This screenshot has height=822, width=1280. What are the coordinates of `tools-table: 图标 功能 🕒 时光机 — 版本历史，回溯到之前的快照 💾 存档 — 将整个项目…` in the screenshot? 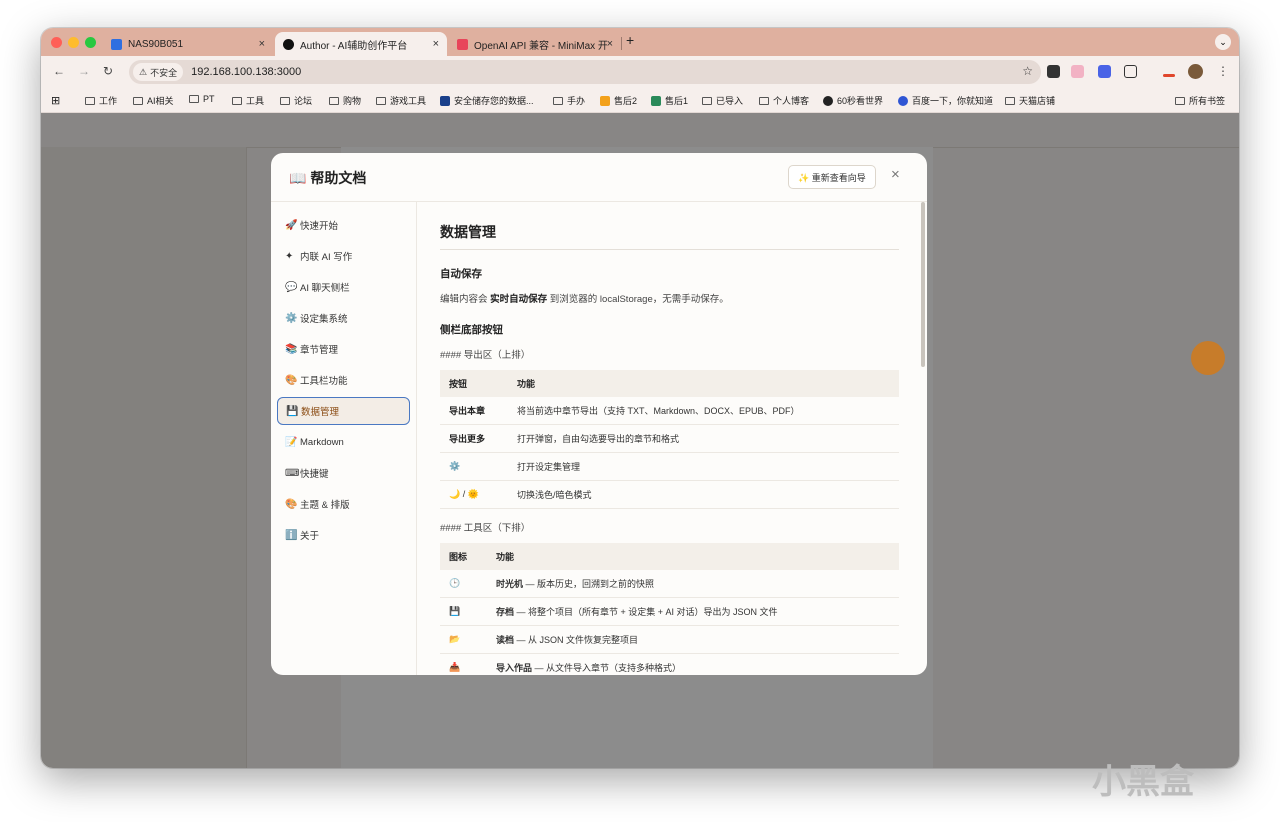 It's located at (669, 609).